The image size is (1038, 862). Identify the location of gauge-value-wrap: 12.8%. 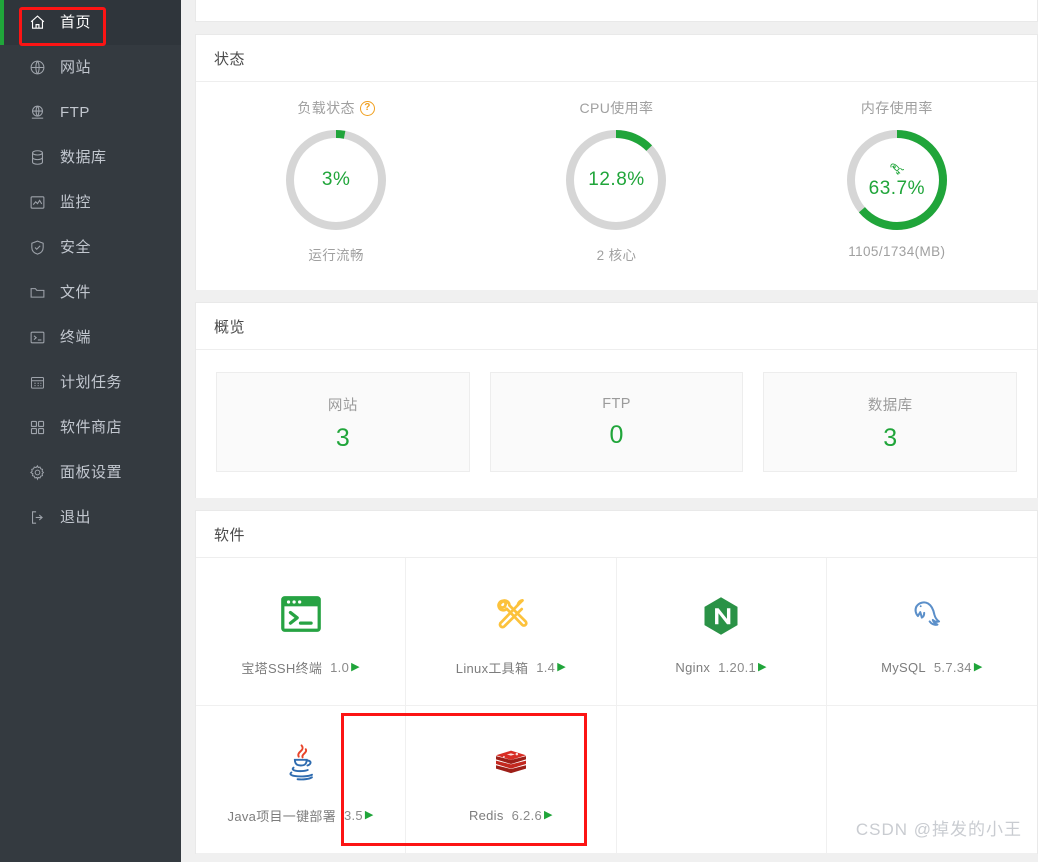
(616, 180).